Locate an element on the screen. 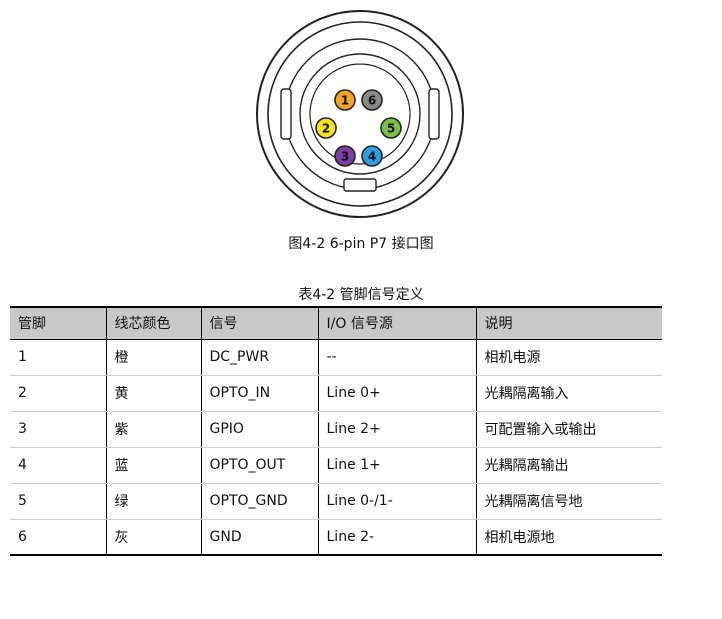 This screenshot has height=619, width=722. cell-io-source: Line 1+ is located at coordinates (396, 465).